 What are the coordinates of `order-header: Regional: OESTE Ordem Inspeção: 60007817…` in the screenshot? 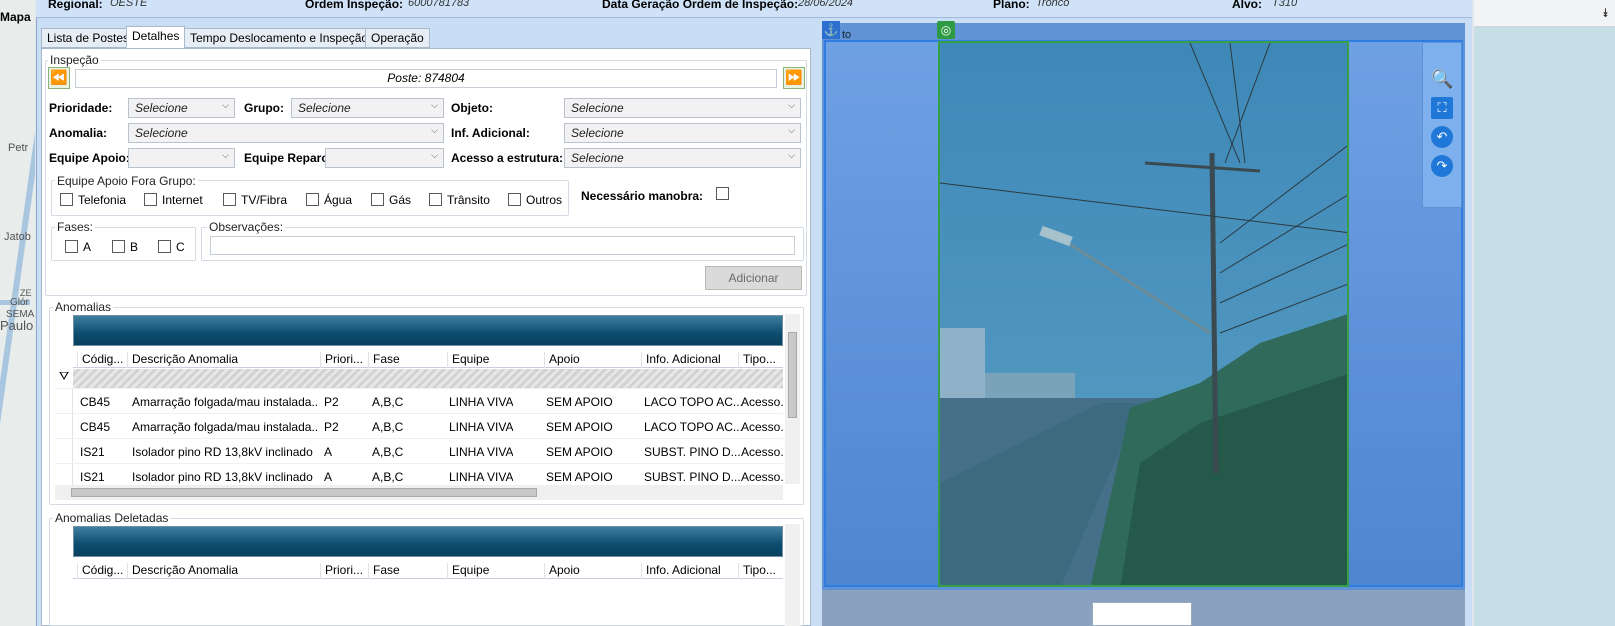 It's located at (754, 9).